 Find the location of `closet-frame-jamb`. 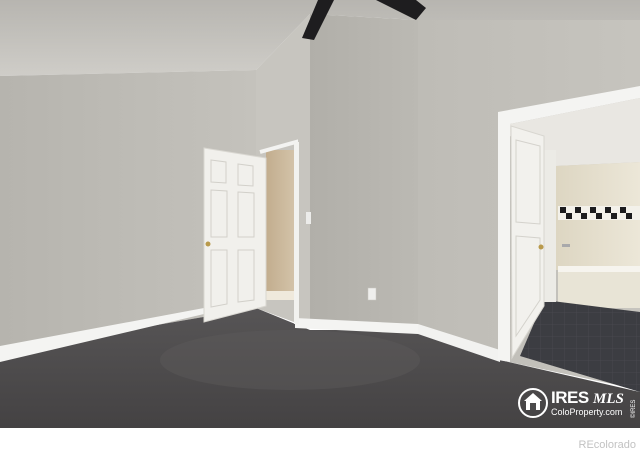

closet-frame-jamb is located at coordinates (296, 233).